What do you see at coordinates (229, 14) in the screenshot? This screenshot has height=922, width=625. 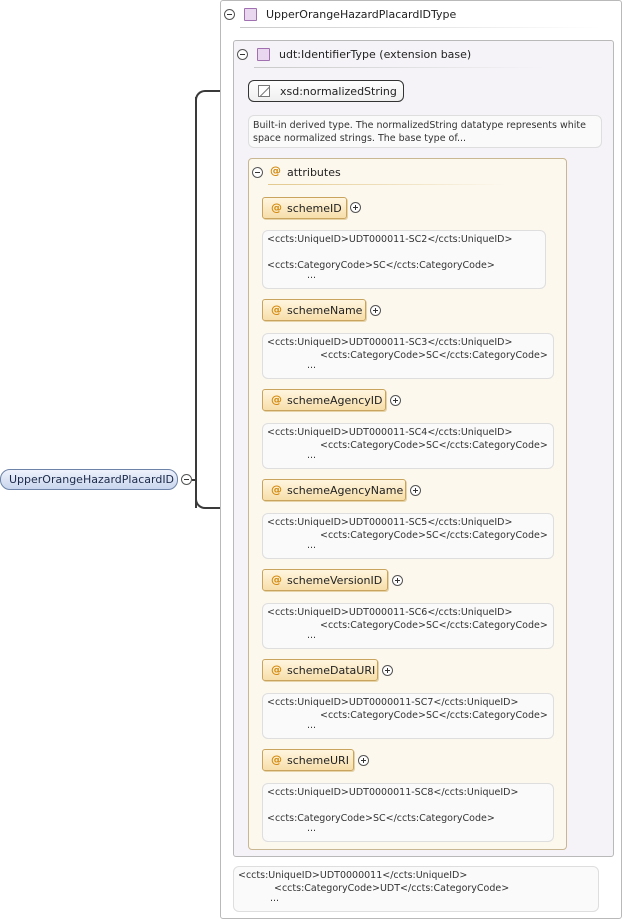 I see `type-collapse-icon` at bounding box center [229, 14].